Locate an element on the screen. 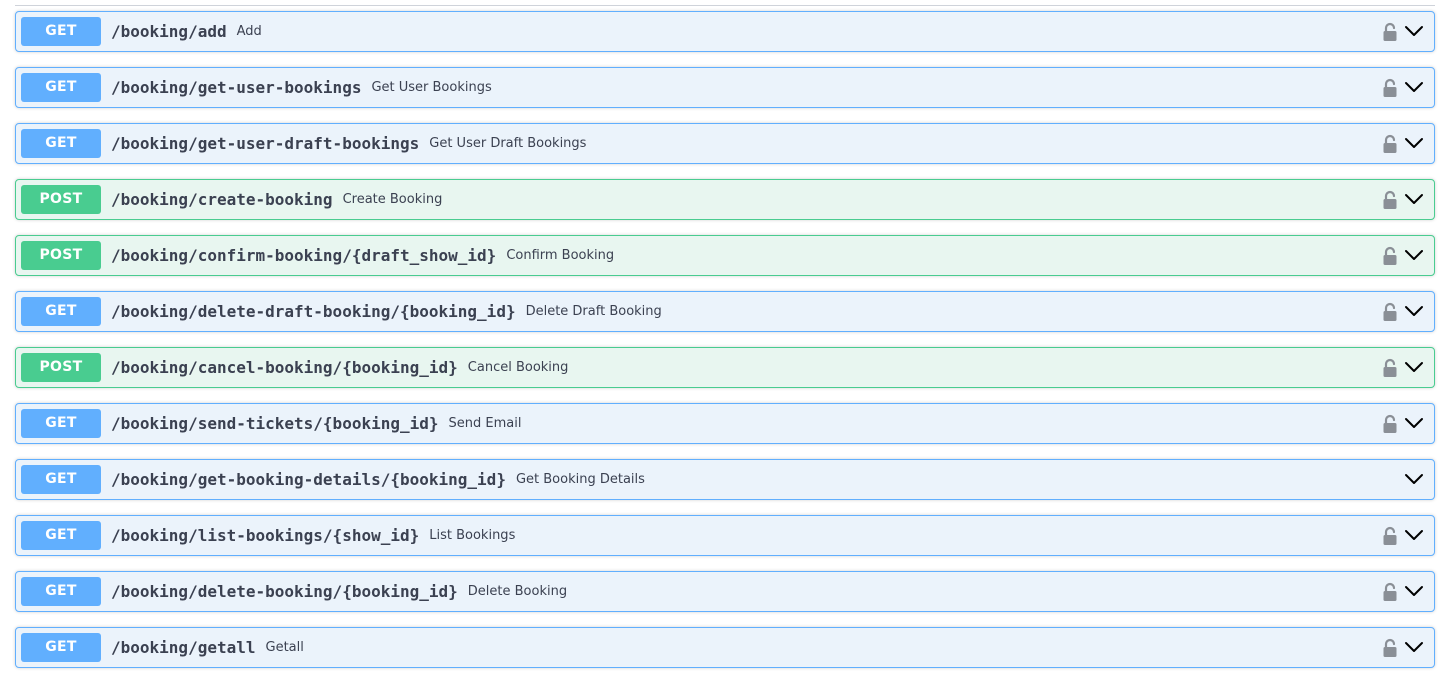 This screenshot has height=678, width=1451. operation-summary: Create Booking is located at coordinates (392, 199).